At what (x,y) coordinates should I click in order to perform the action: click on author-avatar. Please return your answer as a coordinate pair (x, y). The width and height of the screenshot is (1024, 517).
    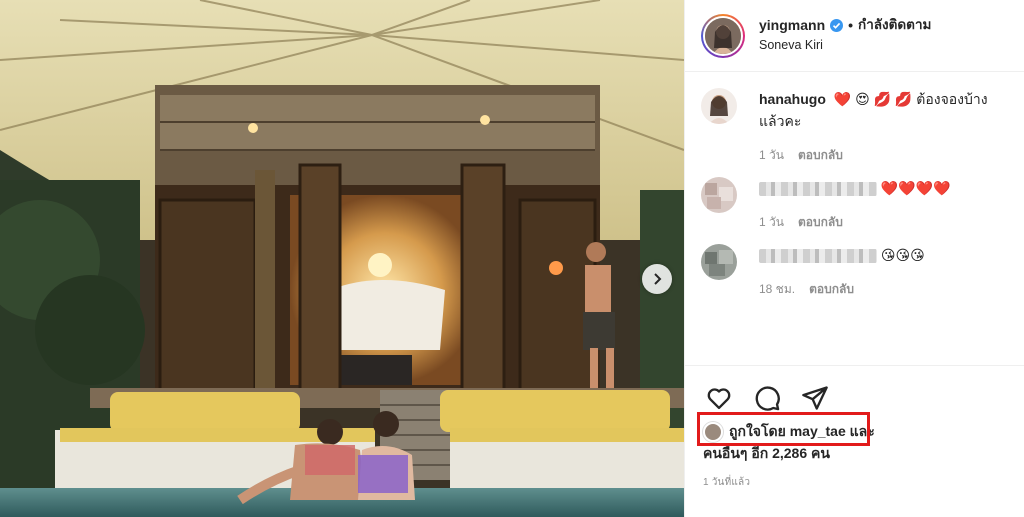
    Looking at the image, I should click on (723, 35).